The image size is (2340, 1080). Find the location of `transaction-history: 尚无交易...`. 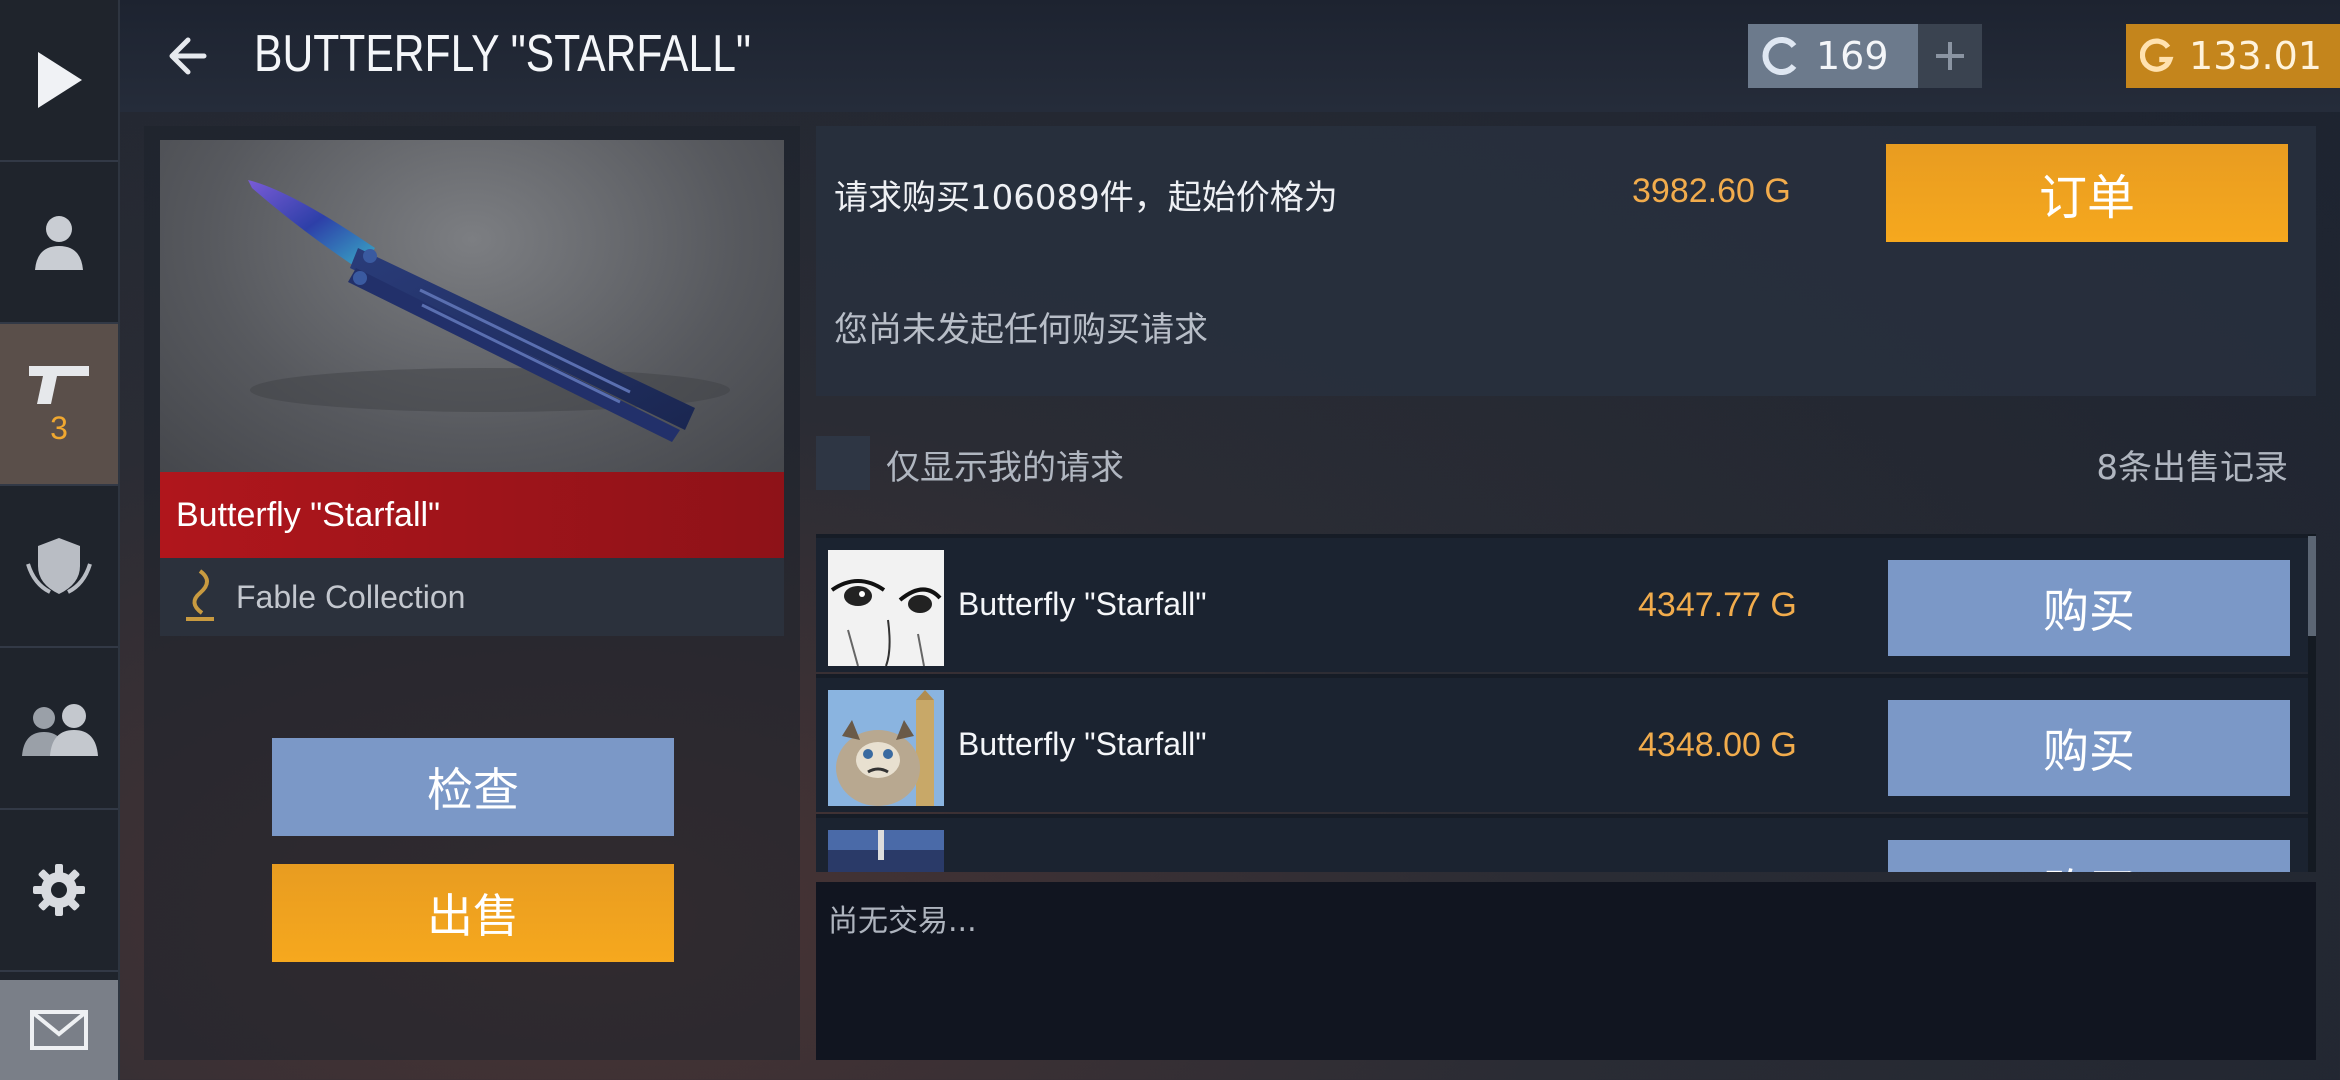

transaction-history: 尚无交易... is located at coordinates (1566, 971).